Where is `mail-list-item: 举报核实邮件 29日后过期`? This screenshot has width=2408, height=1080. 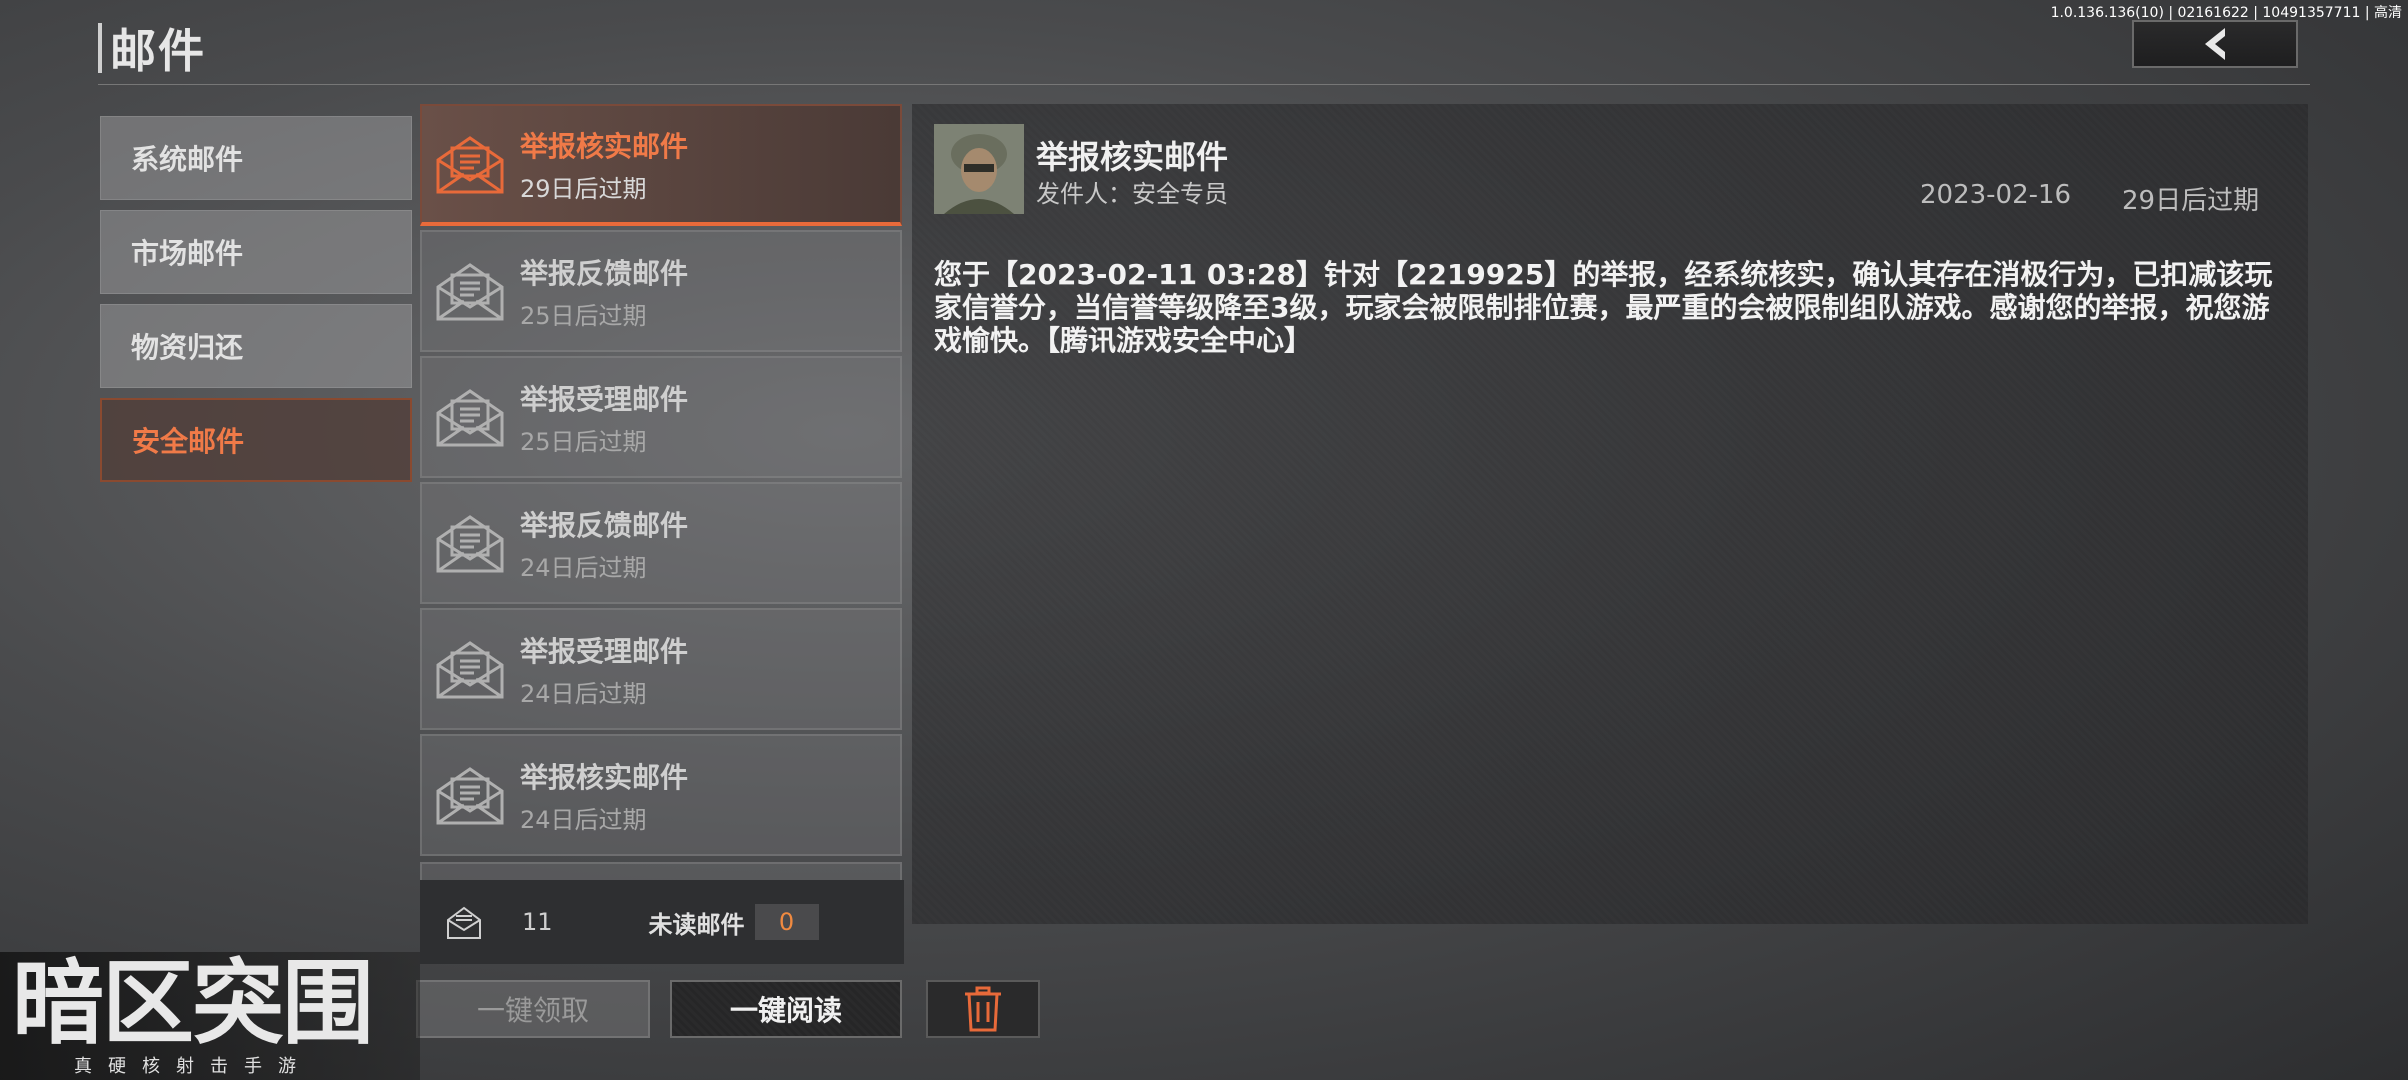
mail-list-item: 举报核实邮件 29日后过期 is located at coordinates (661, 165).